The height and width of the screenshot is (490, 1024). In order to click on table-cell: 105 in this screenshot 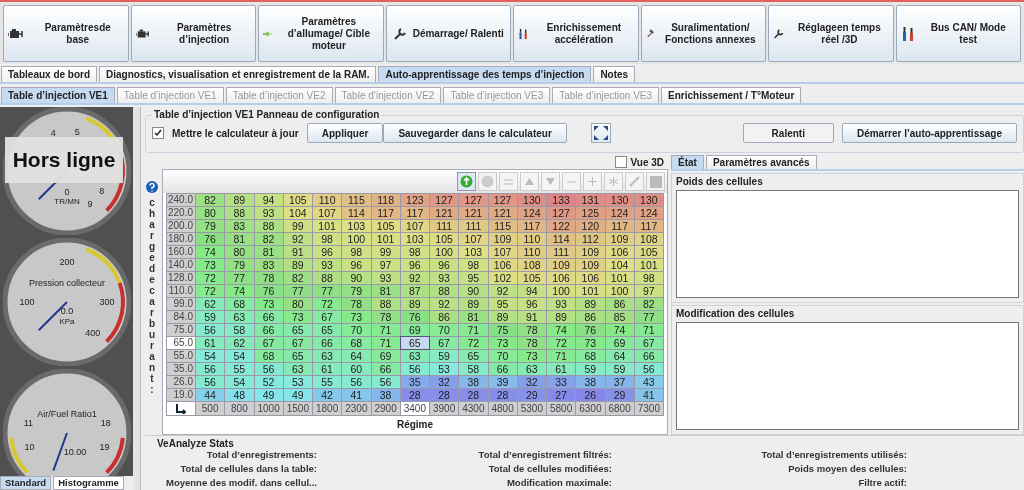, I will do `click(385, 226)`.